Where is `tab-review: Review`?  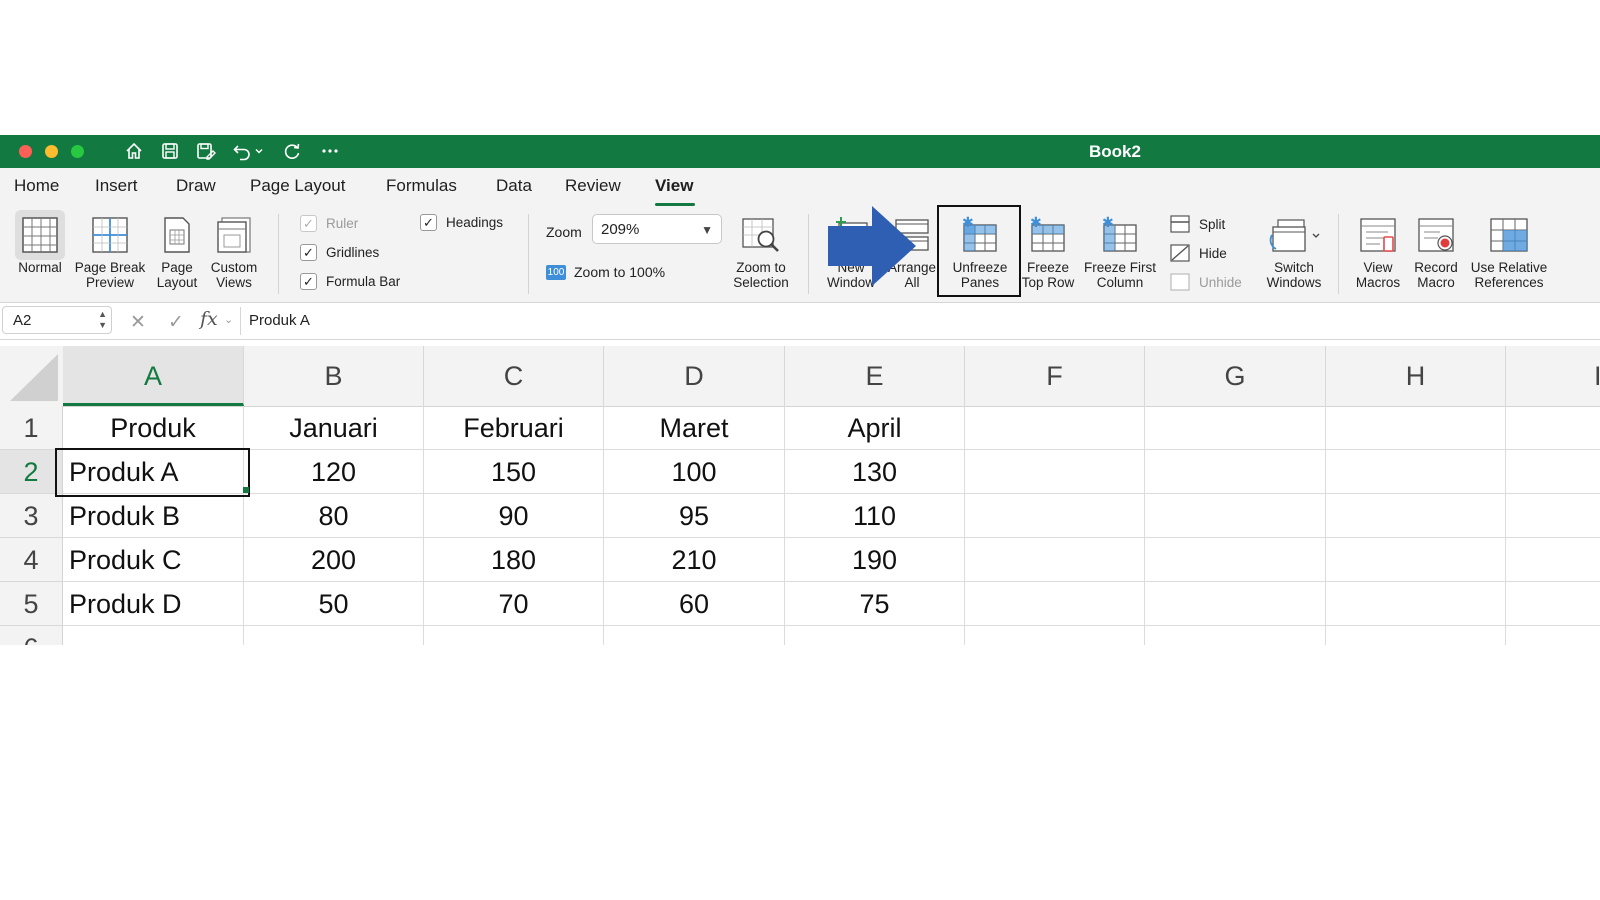 tab-review: Review is located at coordinates (593, 186).